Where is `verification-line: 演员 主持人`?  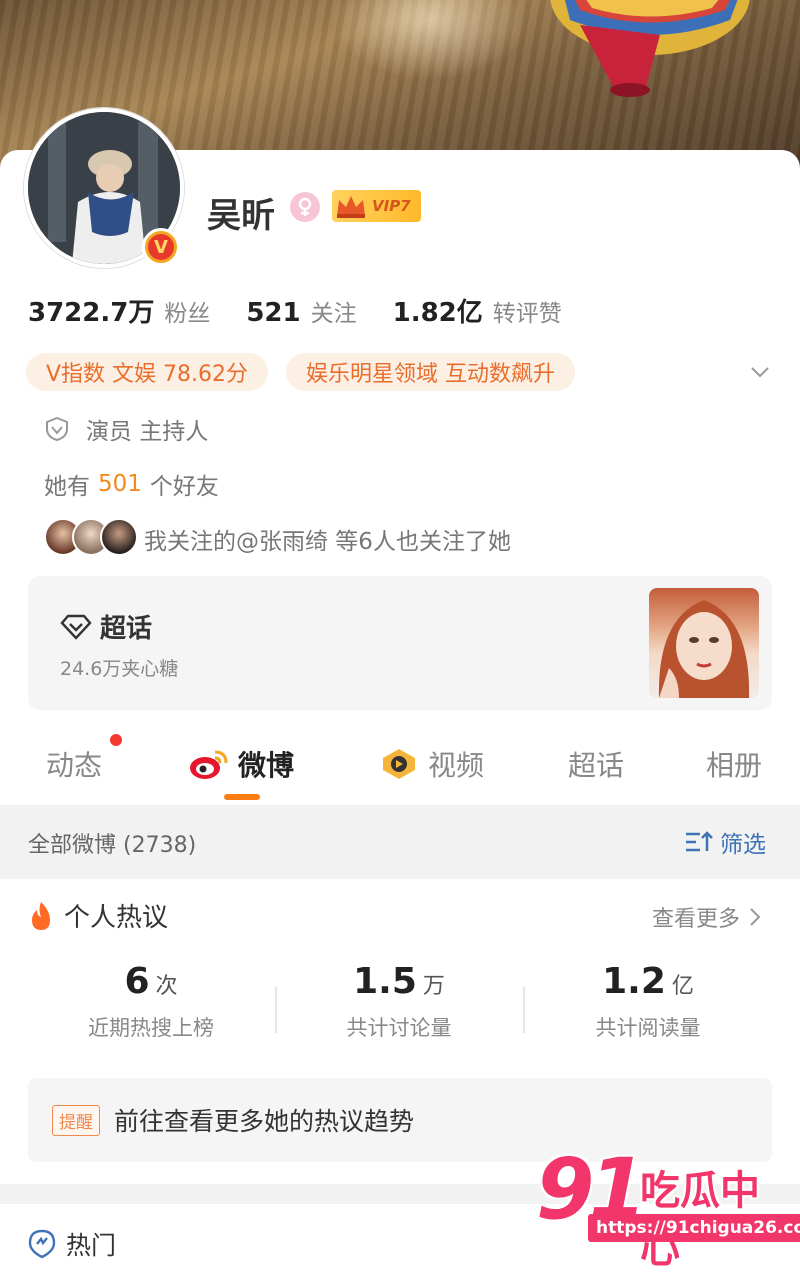 verification-line: 演员 主持人 is located at coordinates (126, 429).